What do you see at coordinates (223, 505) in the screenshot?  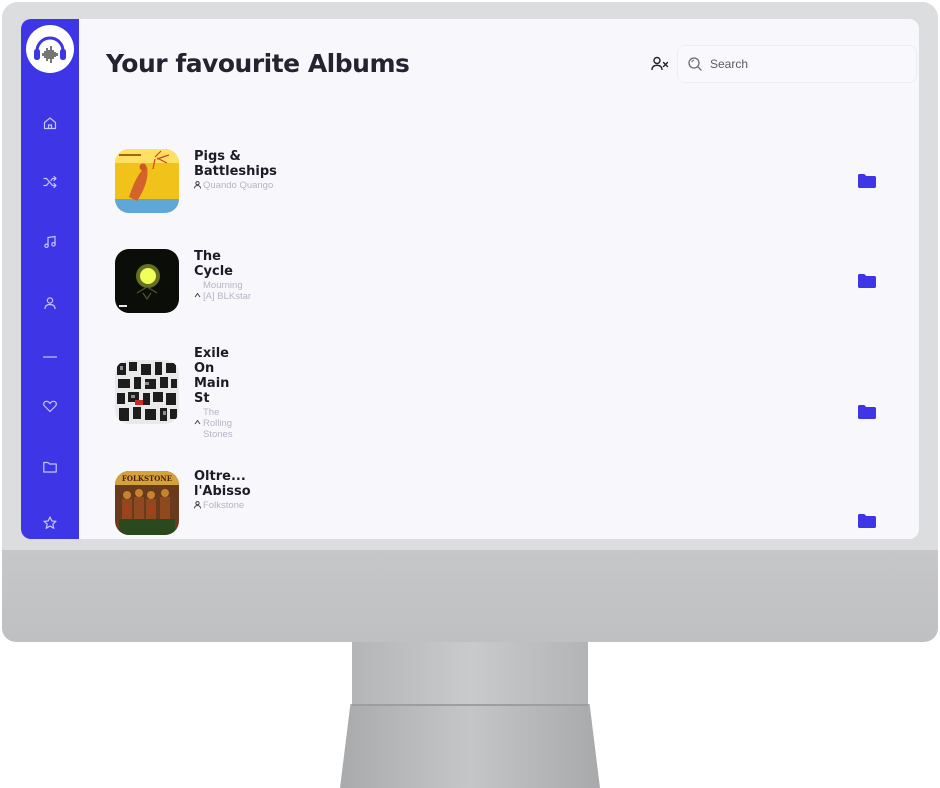 I see `artist-name: Folkstone` at bounding box center [223, 505].